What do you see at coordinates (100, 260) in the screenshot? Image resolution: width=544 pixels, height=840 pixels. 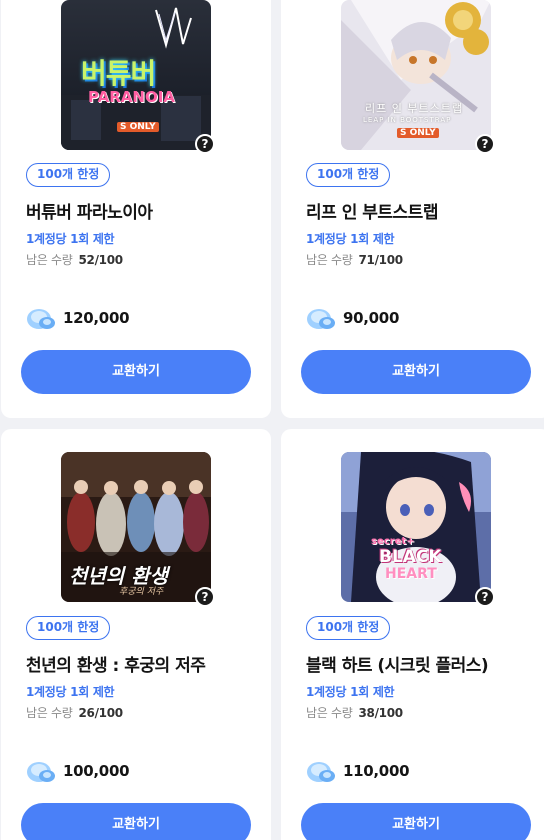 I see `remaining-count: 52/100` at bounding box center [100, 260].